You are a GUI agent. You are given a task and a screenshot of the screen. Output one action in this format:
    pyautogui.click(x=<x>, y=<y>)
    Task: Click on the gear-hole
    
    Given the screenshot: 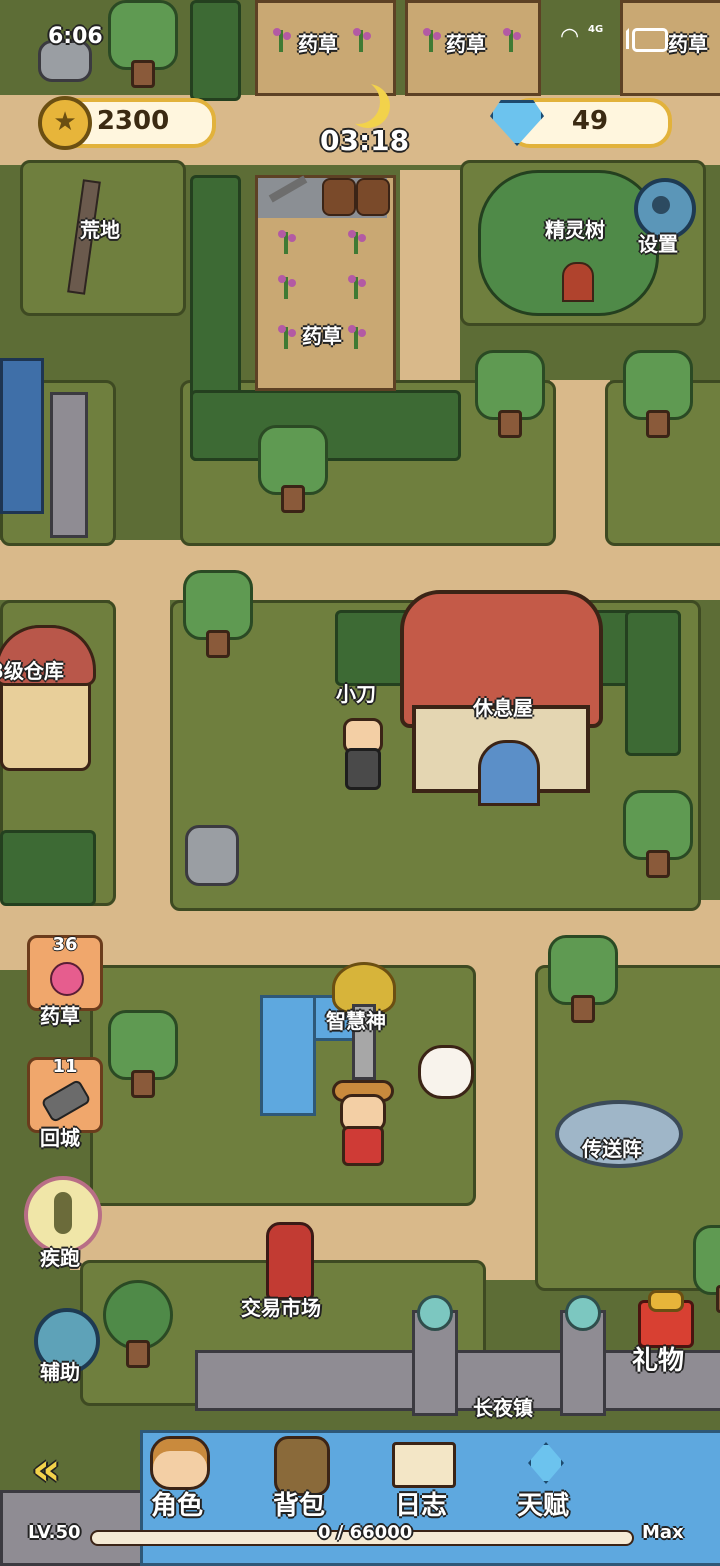 What is the action you would take?
    pyautogui.click(x=661, y=205)
    